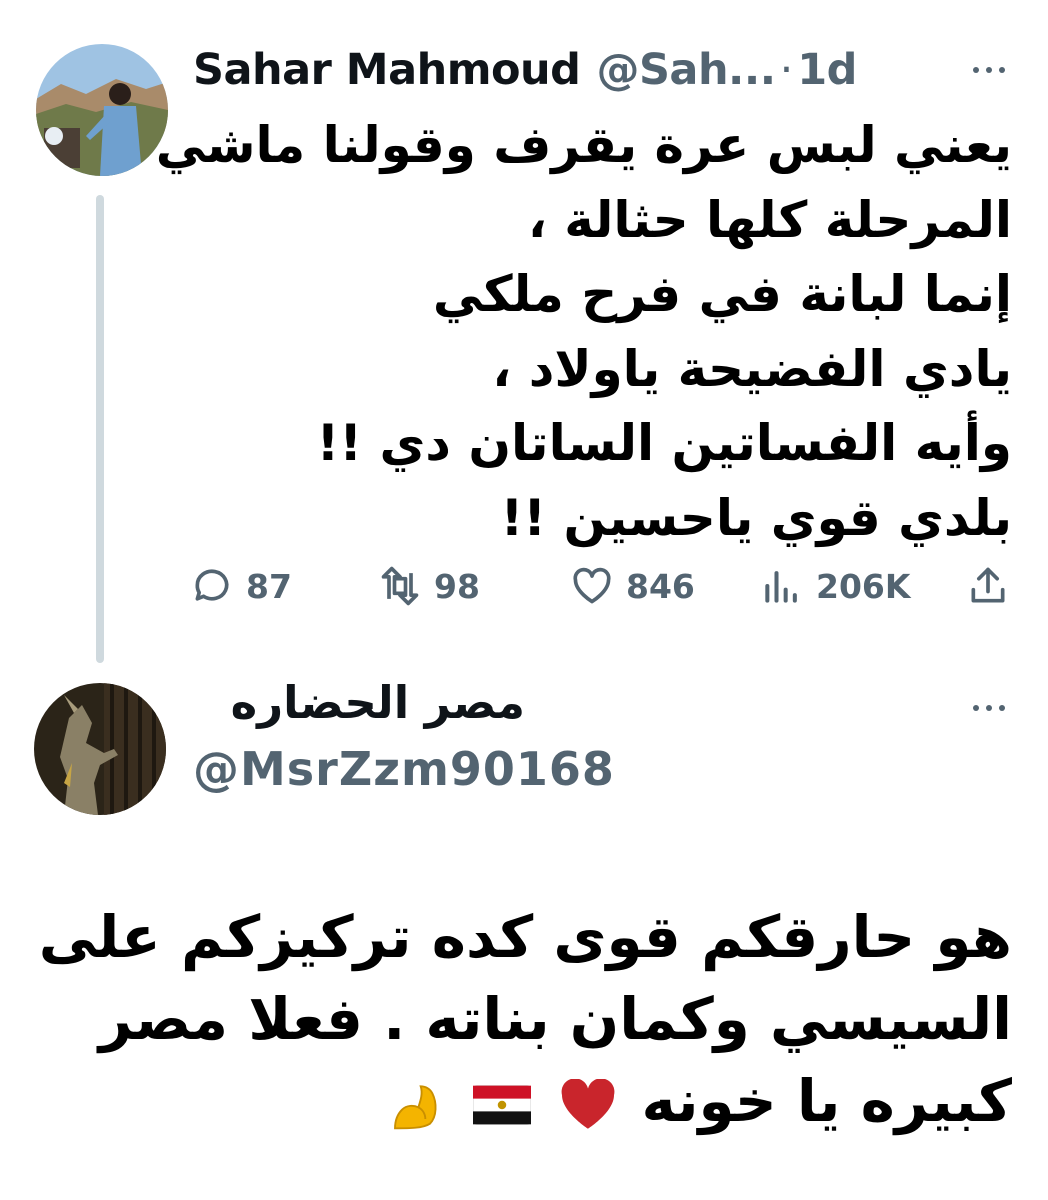  What do you see at coordinates (752, 368) in the screenshot?
I see `tweet-line: يادي الفضيحة ياولاد ،` at bounding box center [752, 368].